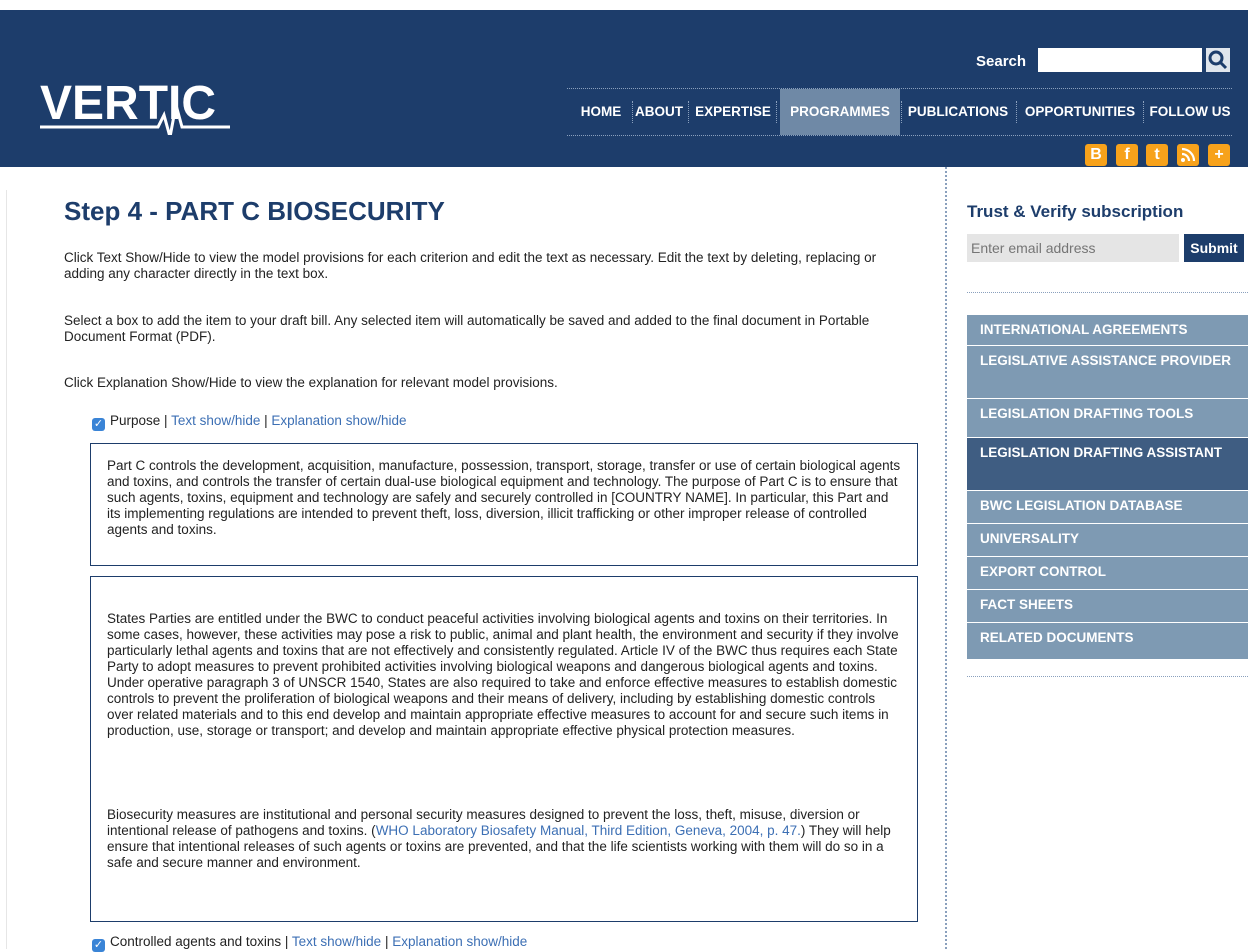 This screenshot has height=952, width=1248. What do you see at coordinates (1107, 573) in the screenshot?
I see `sidebar-item-export-control: EXPORT CONTROL` at bounding box center [1107, 573].